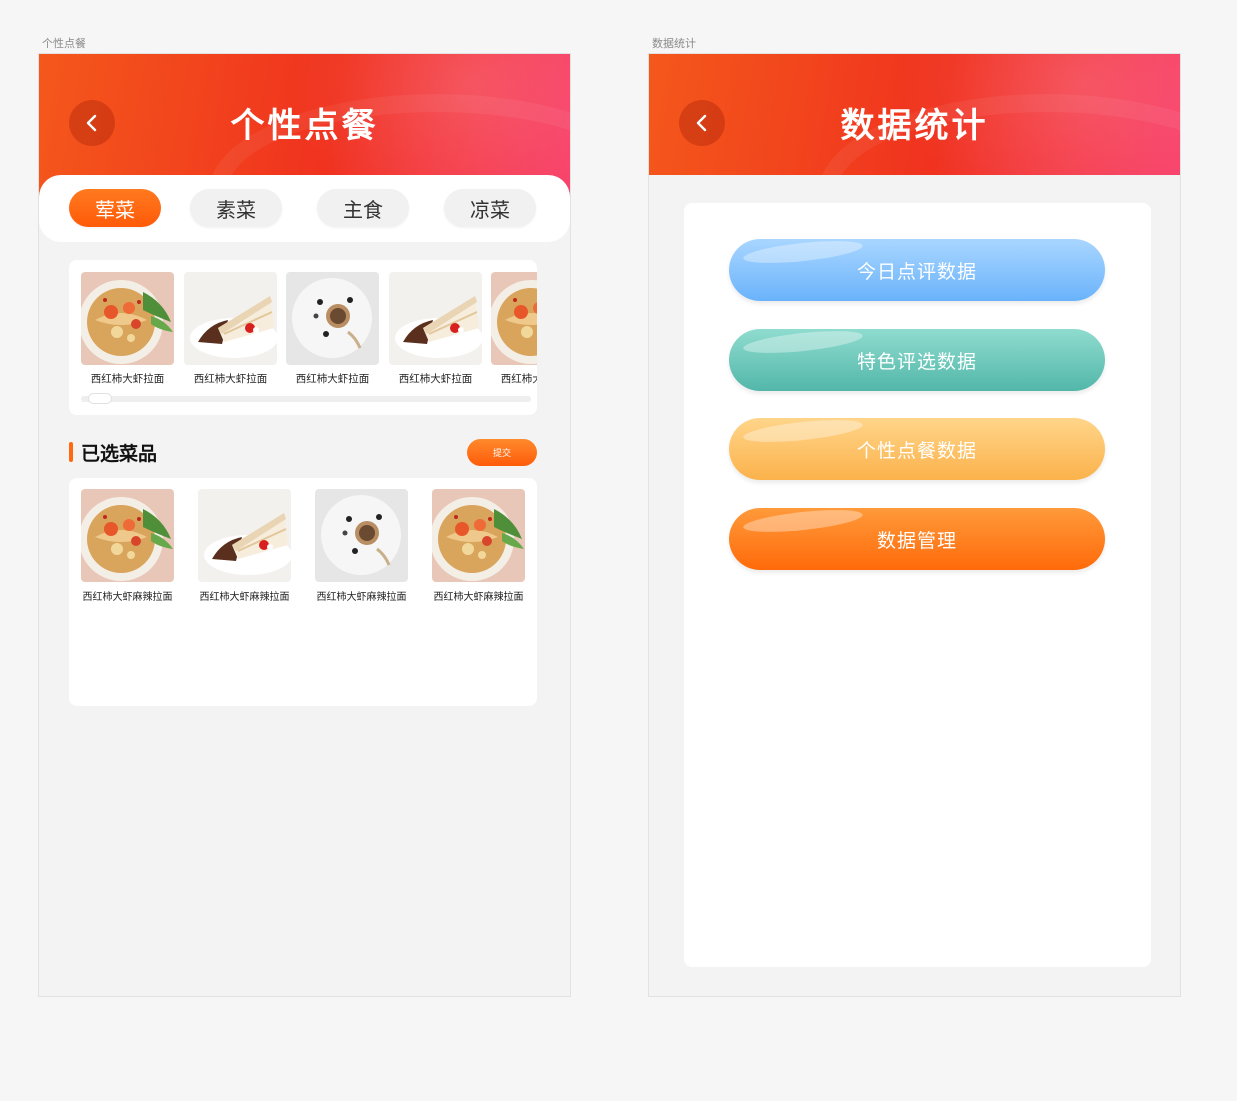  I want to click on section-accent-bar, so click(71, 452).